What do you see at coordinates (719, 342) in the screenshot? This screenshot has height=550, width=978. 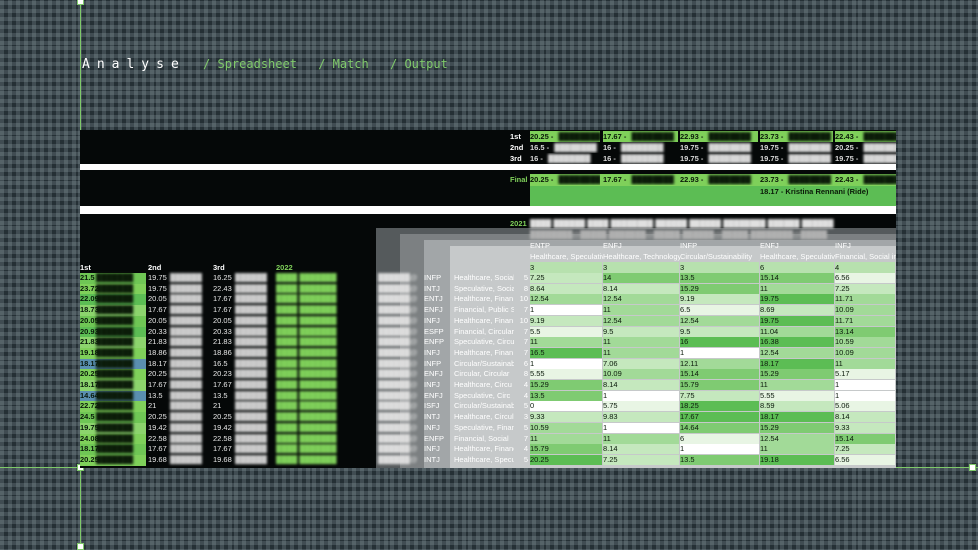 I see `score-cell: 16` at bounding box center [719, 342].